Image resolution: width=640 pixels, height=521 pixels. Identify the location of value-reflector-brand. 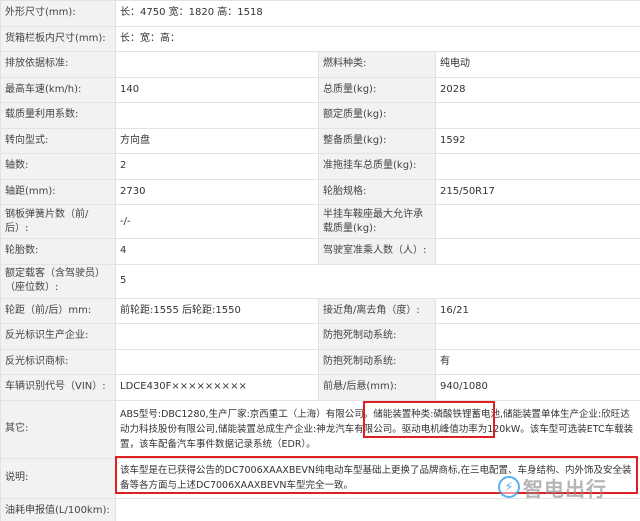
(217, 361).